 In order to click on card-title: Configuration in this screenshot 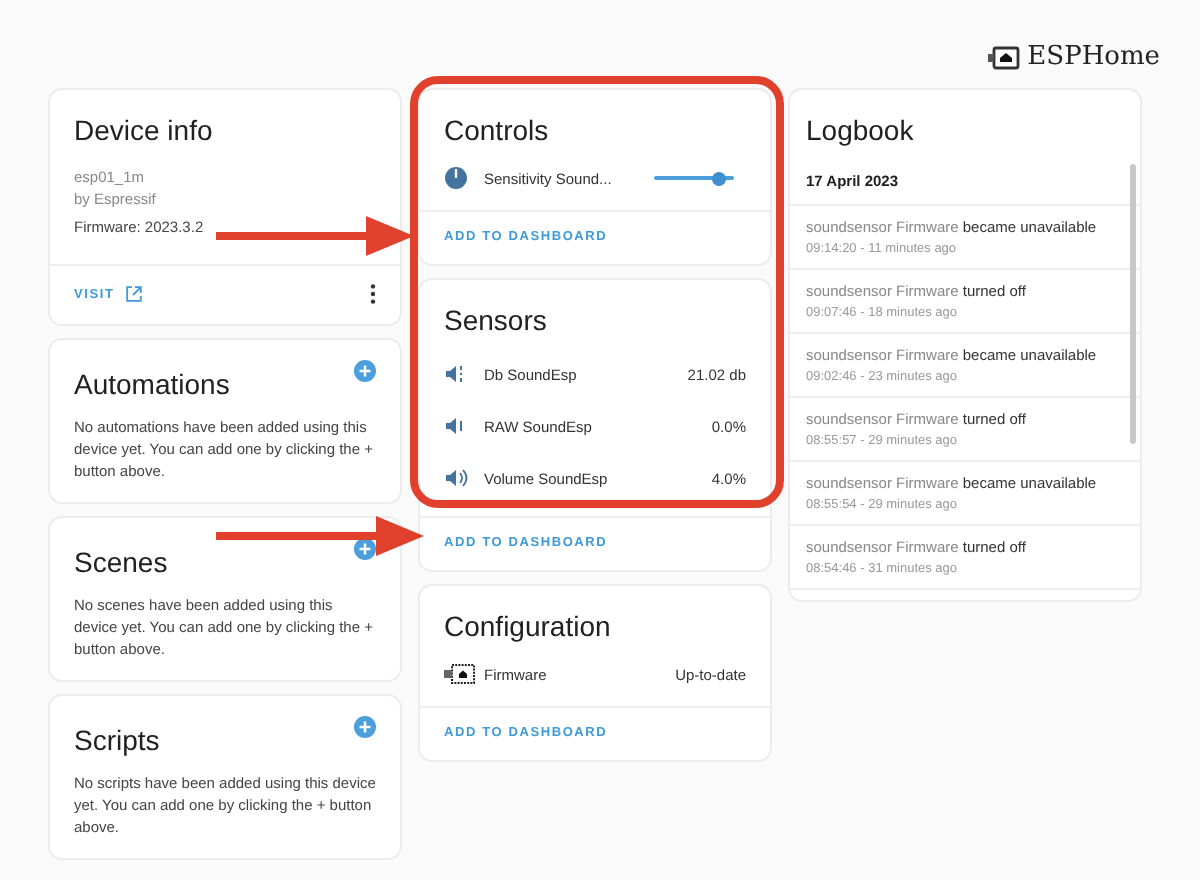, I will do `click(527, 625)`.